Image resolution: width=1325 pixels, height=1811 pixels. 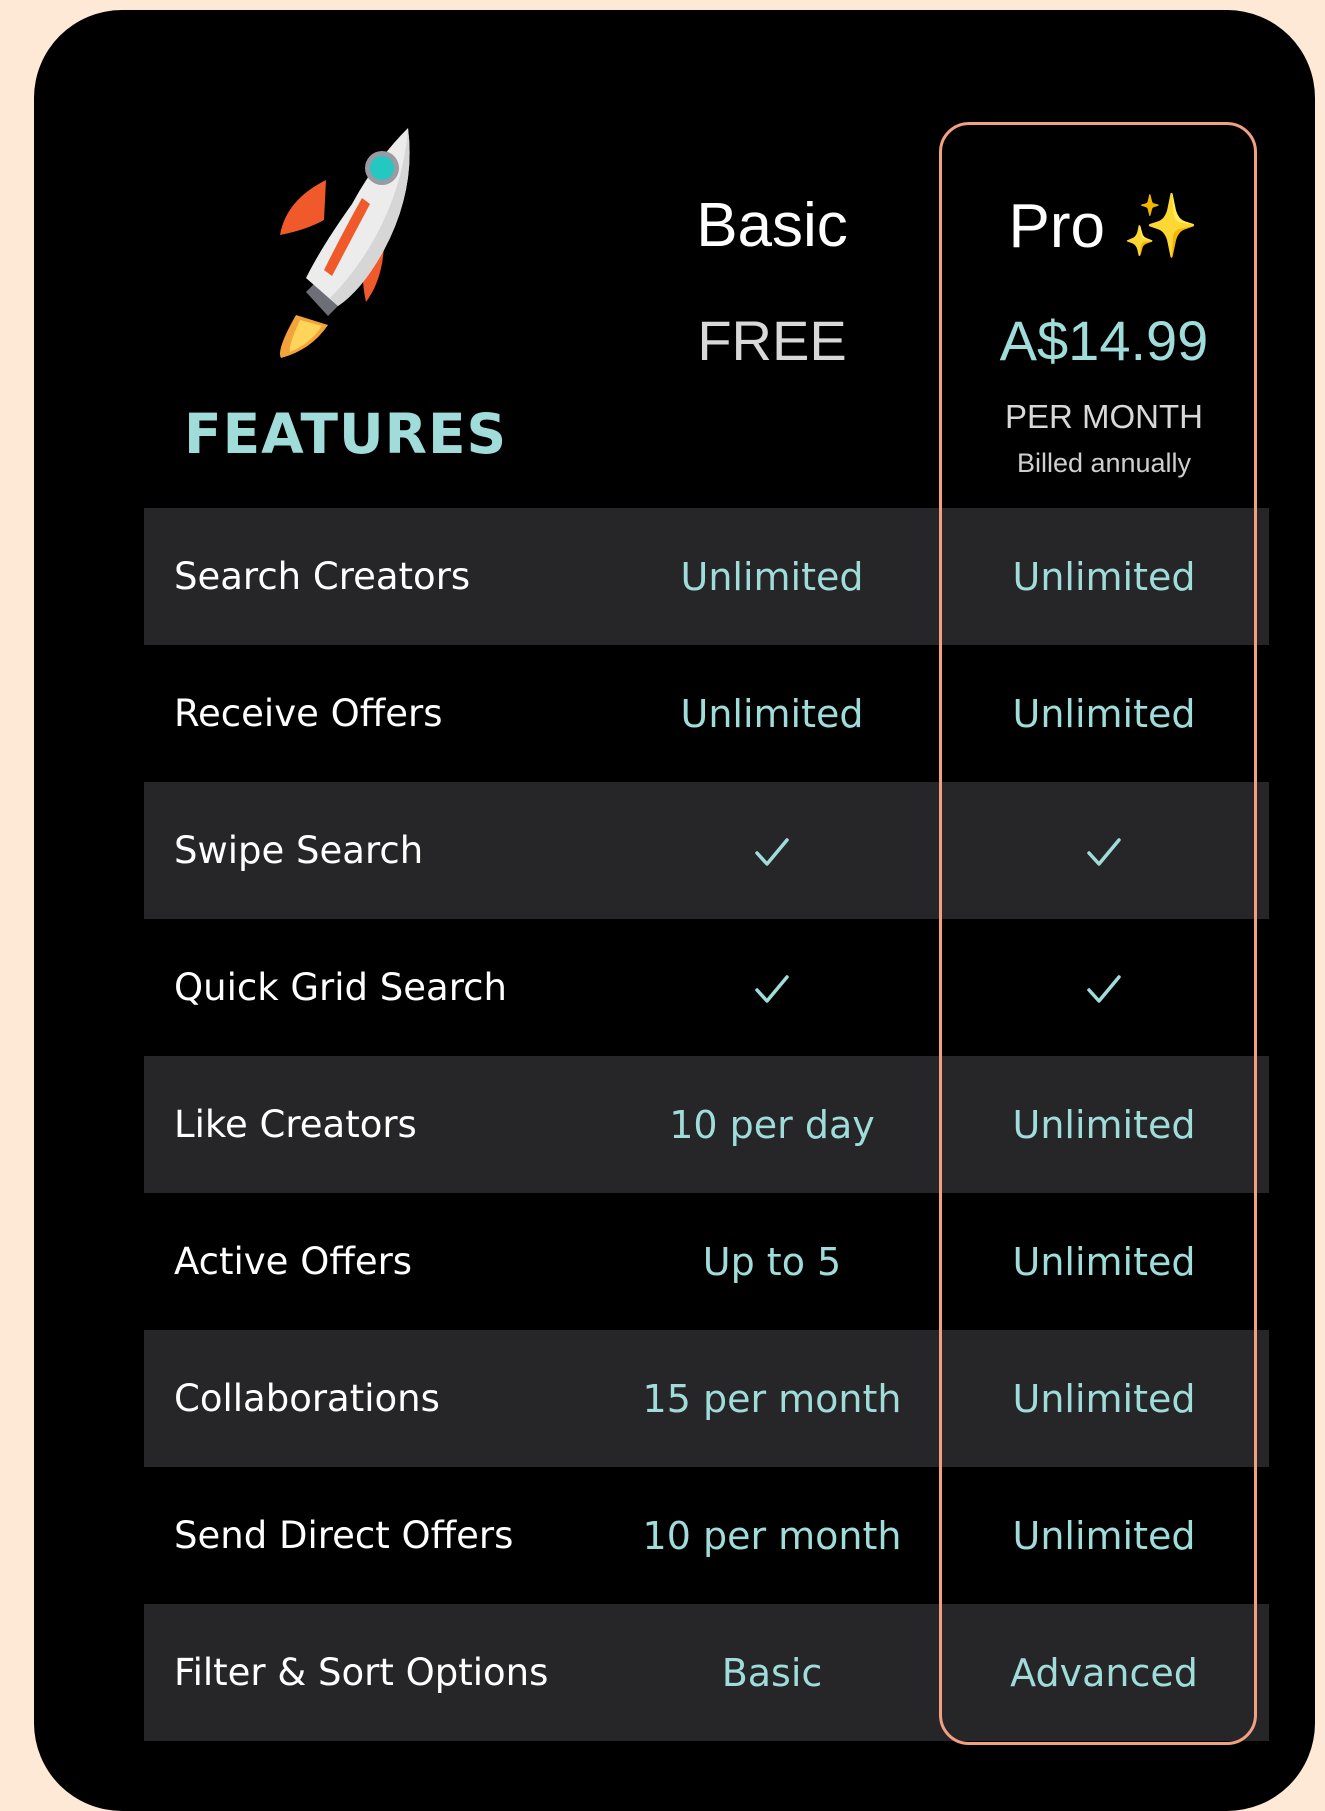 What do you see at coordinates (295, 1124) in the screenshot?
I see `feature-label: Like Creators` at bounding box center [295, 1124].